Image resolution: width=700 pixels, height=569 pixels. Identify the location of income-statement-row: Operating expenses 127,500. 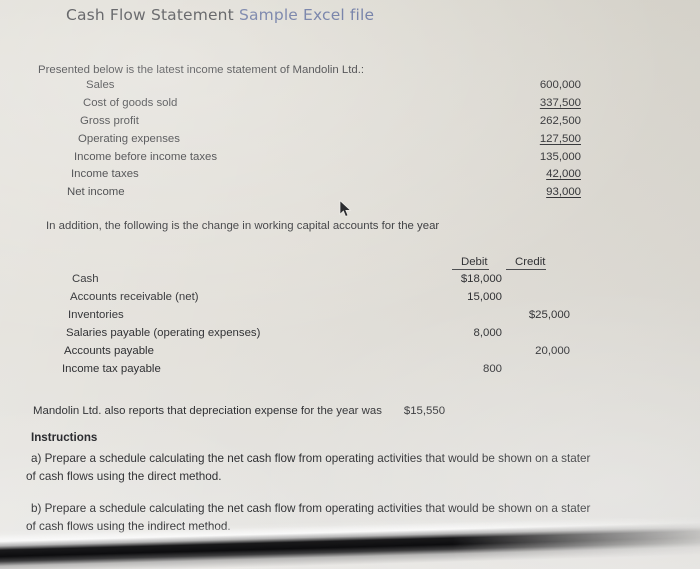
(350, 142).